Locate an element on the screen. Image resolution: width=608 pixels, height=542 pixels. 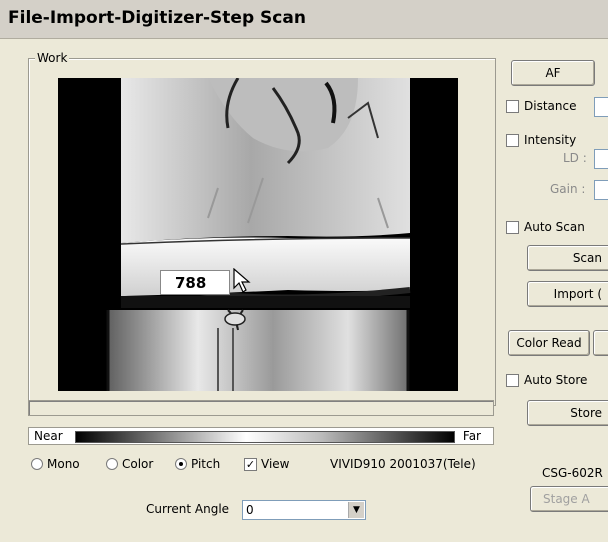
af-button: AF is located at coordinates (553, 73).